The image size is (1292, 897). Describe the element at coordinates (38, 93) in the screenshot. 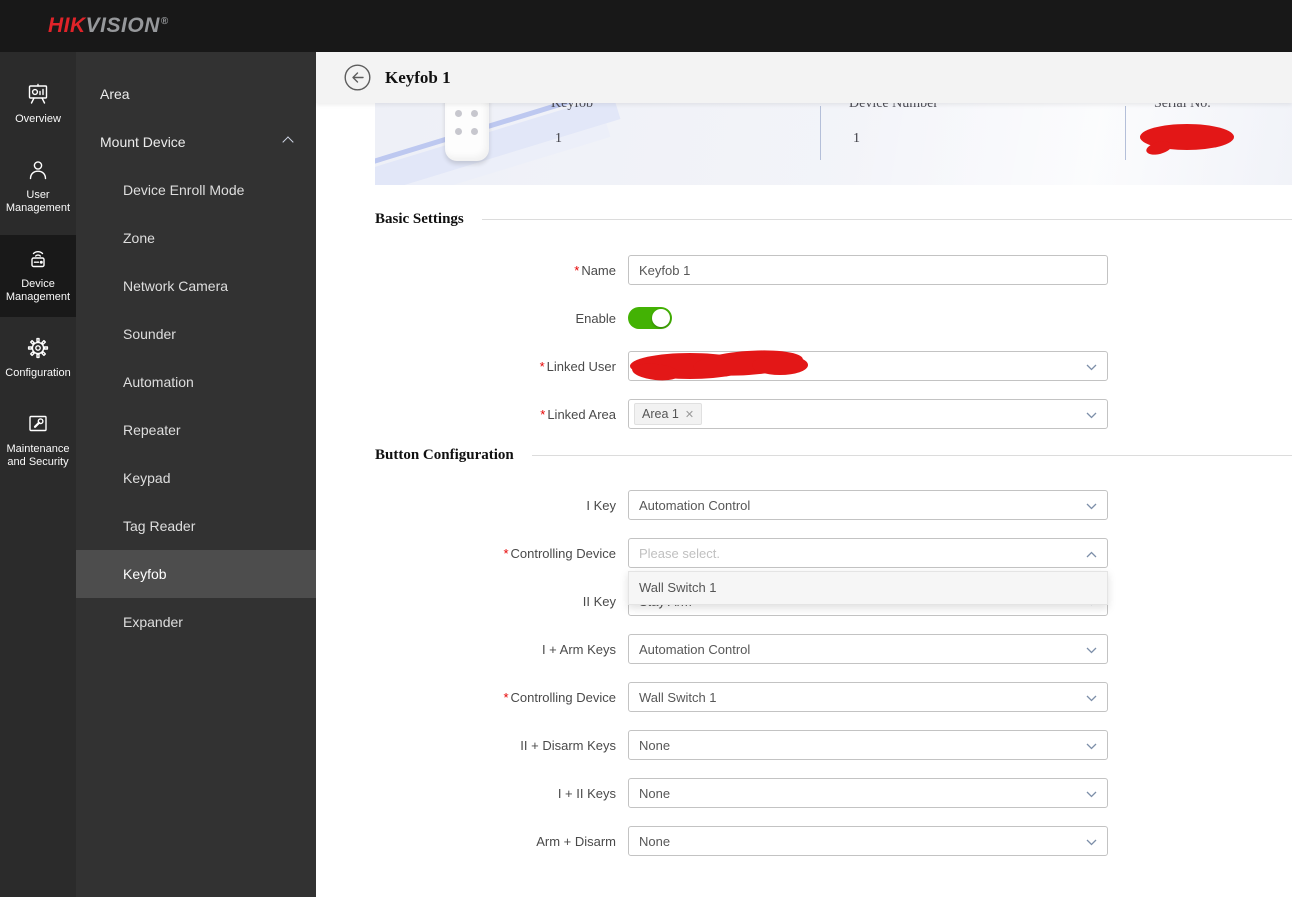

I see `overview-icon` at that location.